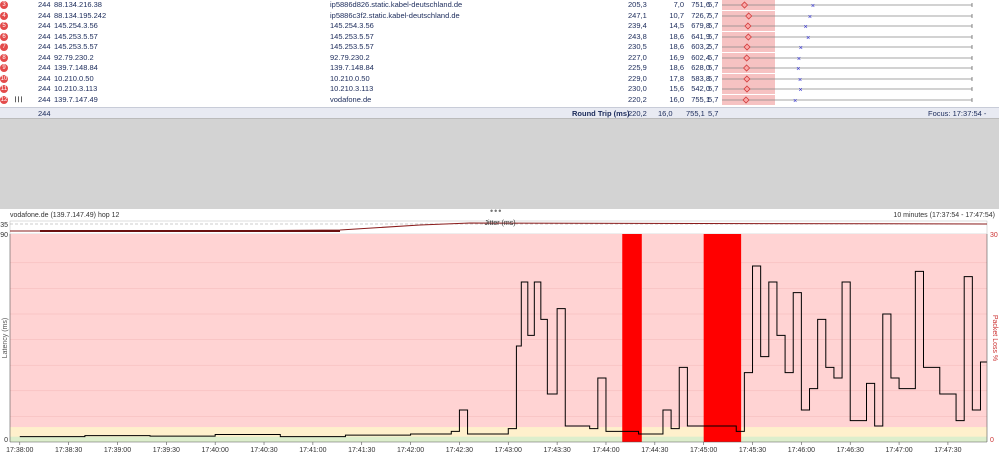  What do you see at coordinates (676, 15) in the screenshot?
I see `cell-min: 10,7` at bounding box center [676, 15].